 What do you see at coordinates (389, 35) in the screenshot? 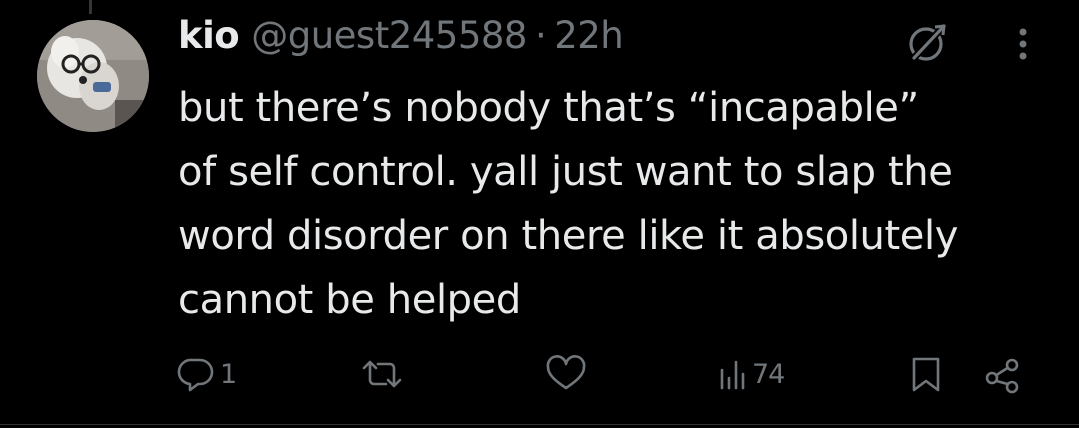
I see `user-handle: @guest245588` at bounding box center [389, 35].